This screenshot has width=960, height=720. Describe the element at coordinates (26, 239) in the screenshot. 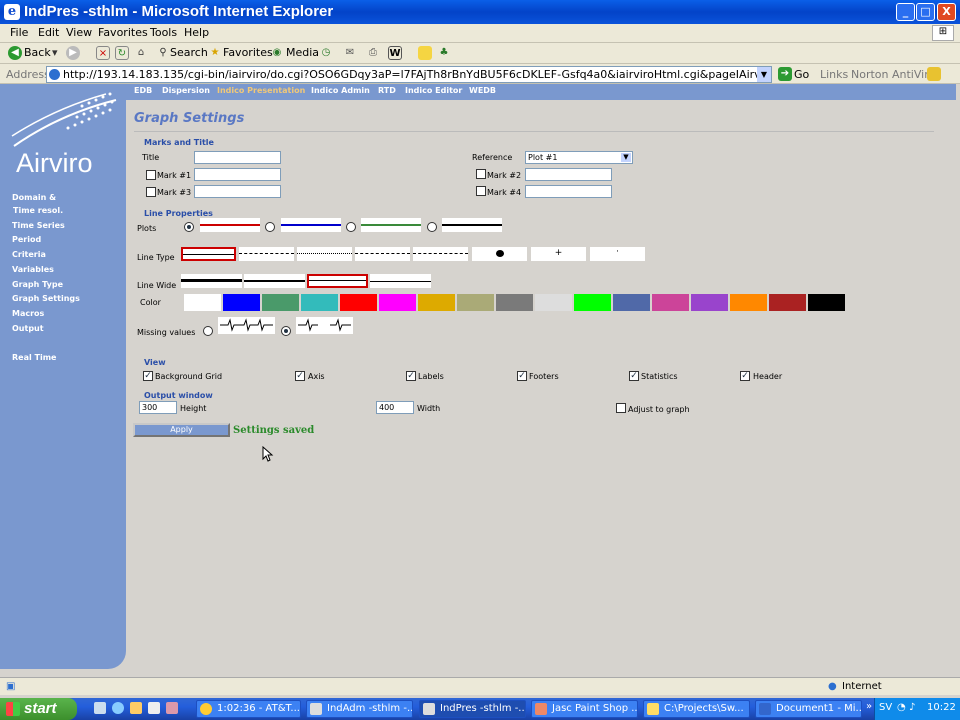

I see `sidebar-item-period: Period` at that location.